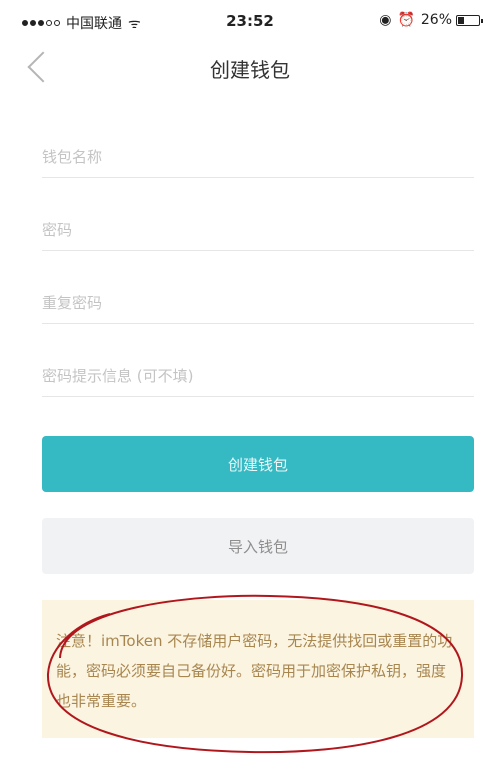 This screenshot has height=782, width=500. I want to click on battery-icon, so click(469, 20).